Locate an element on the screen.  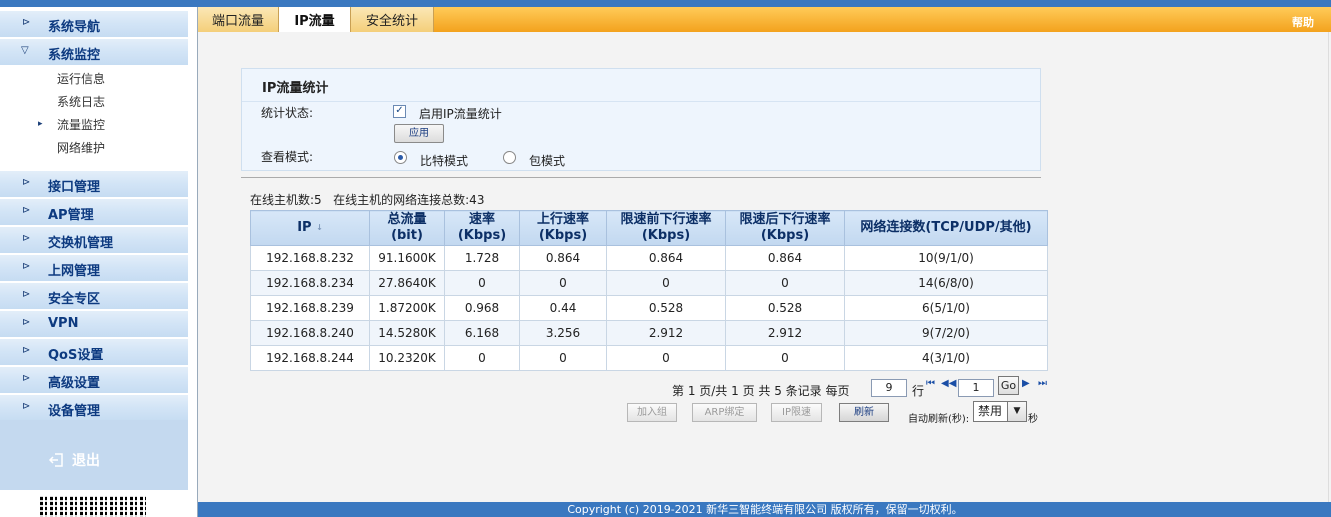
header-text: 网络连接数(TCP/UDP/其他) is located at coordinates (946, 227).